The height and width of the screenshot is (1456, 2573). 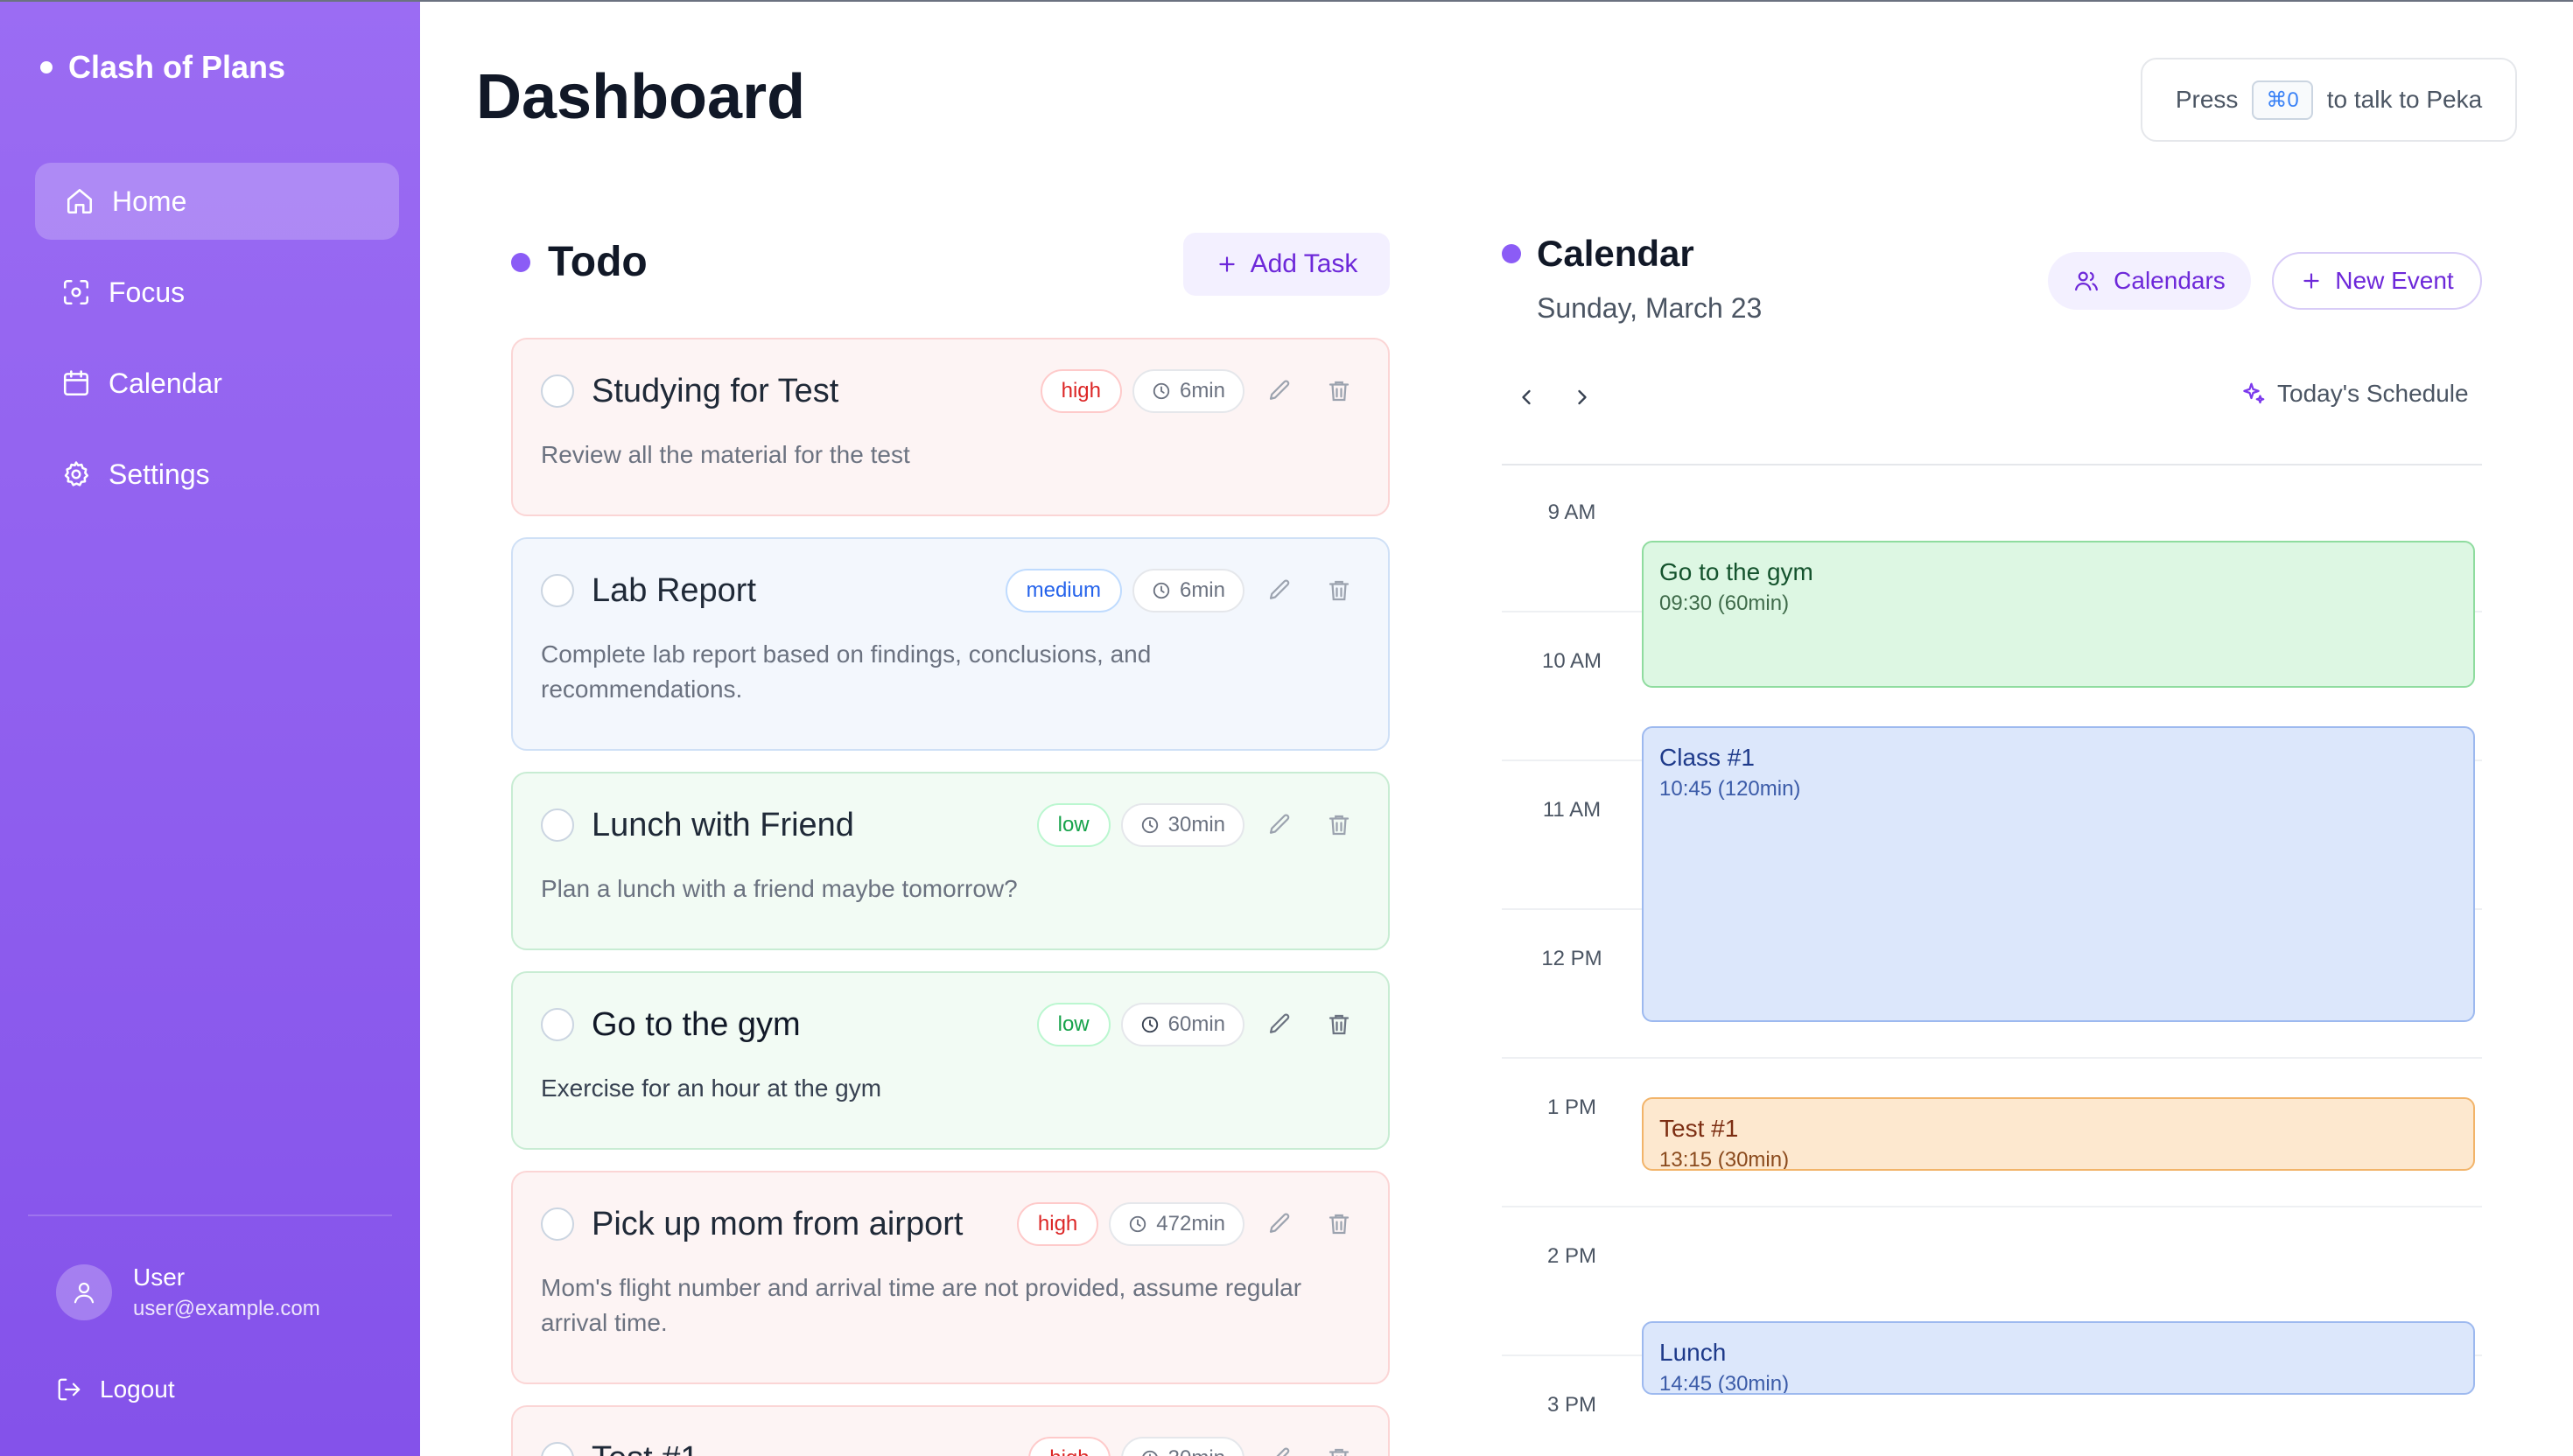 I want to click on add-task-button: Add Task, so click(x=1286, y=264).